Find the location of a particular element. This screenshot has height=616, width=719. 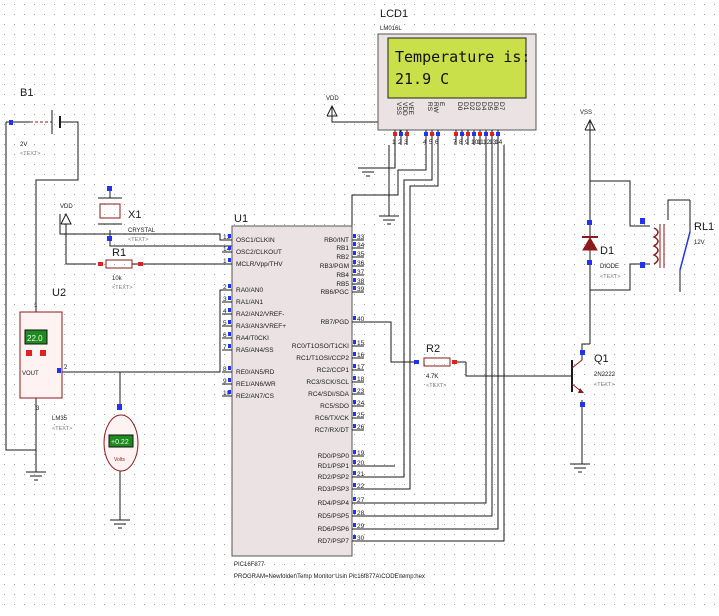

mcu-pin-name: RD5/PSP5 is located at coordinates (334, 516).